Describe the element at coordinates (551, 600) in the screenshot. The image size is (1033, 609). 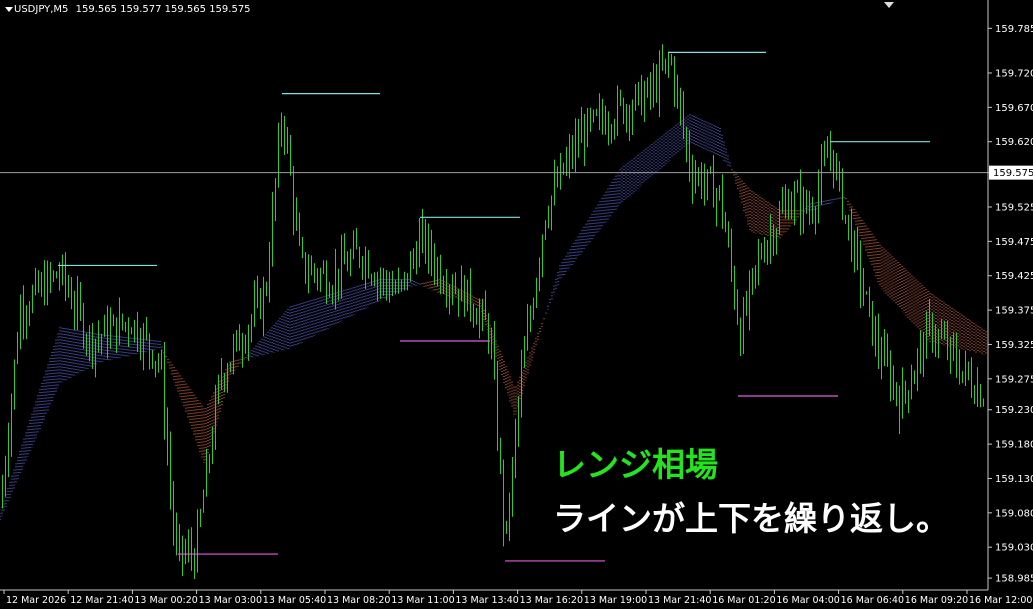
I see `x-tick-label: 13 Mar 16:20` at that location.